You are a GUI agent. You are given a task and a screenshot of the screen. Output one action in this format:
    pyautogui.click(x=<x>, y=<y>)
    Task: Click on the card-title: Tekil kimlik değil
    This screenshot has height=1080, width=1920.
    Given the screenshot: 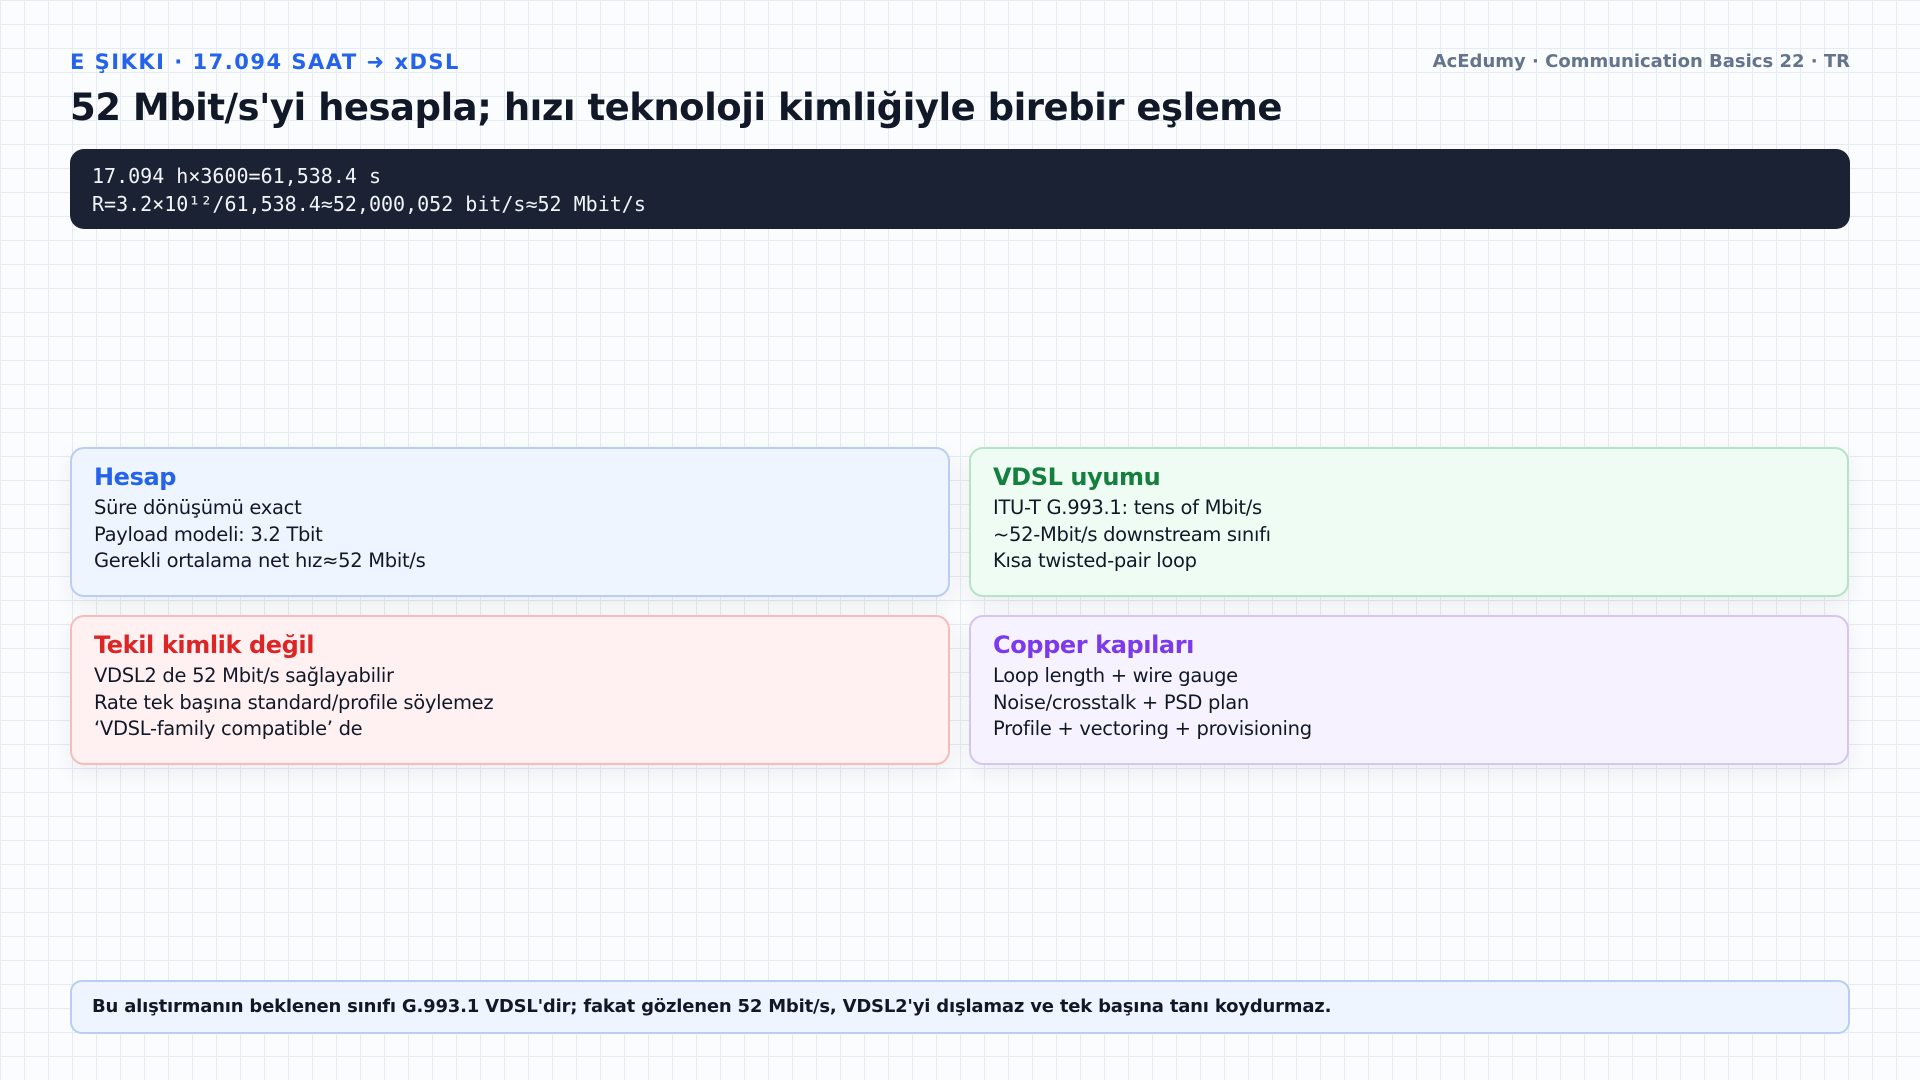 What is the action you would take?
    pyautogui.click(x=204, y=645)
    